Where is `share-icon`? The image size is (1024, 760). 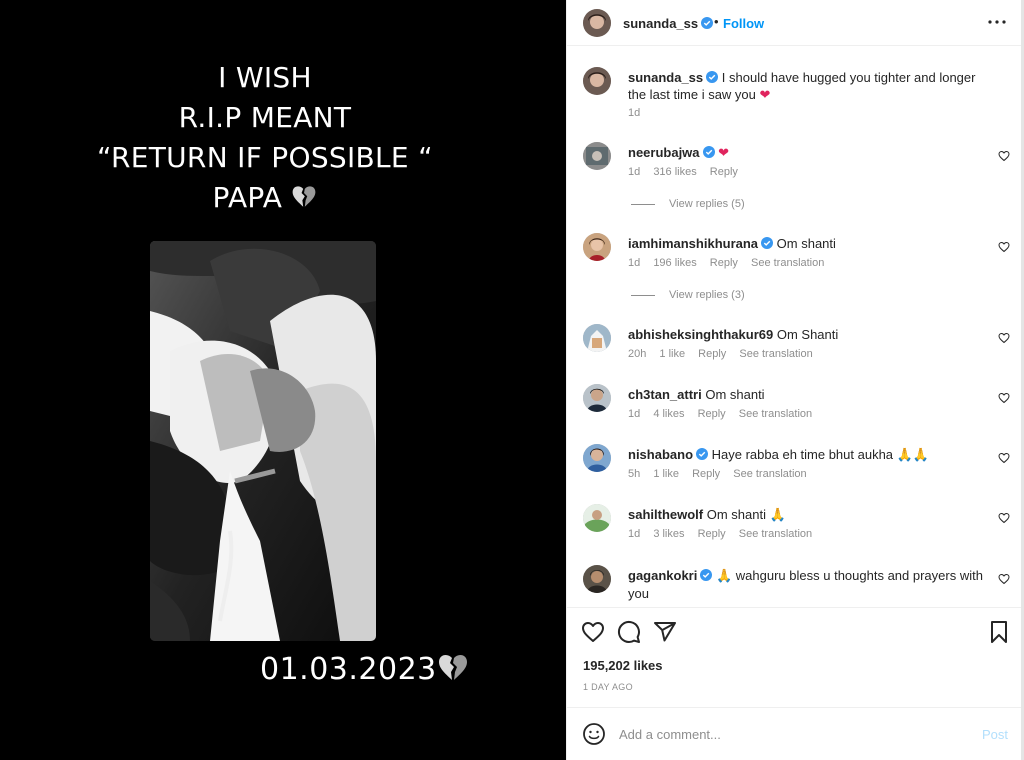
share-icon is located at coordinates (665, 632).